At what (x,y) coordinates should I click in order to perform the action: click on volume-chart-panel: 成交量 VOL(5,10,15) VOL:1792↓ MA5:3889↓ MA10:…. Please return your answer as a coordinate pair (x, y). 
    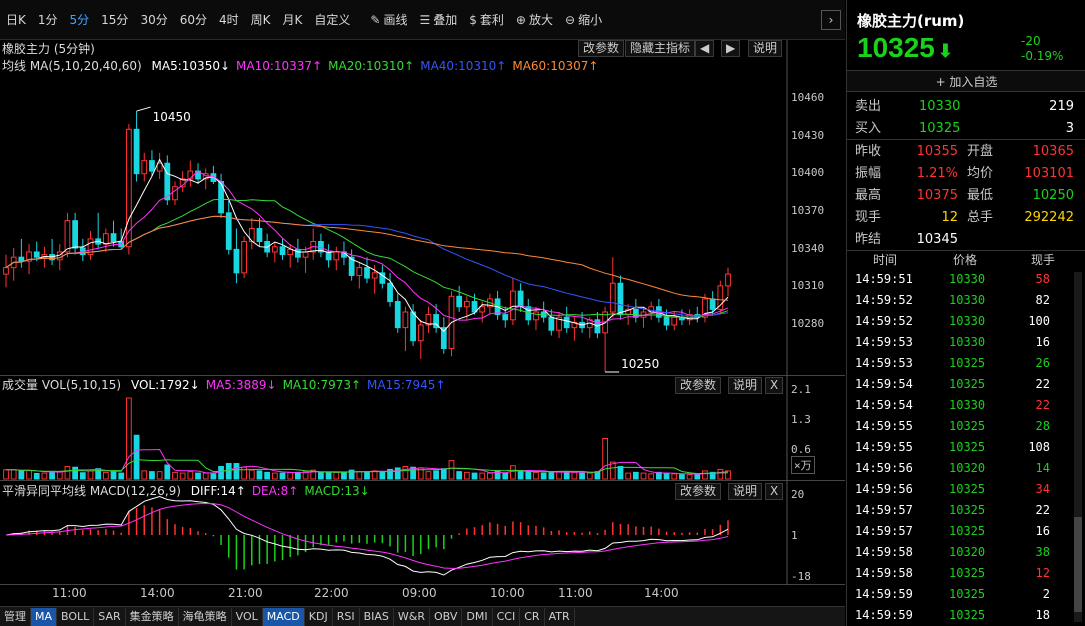
    Looking at the image, I should click on (422, 428).